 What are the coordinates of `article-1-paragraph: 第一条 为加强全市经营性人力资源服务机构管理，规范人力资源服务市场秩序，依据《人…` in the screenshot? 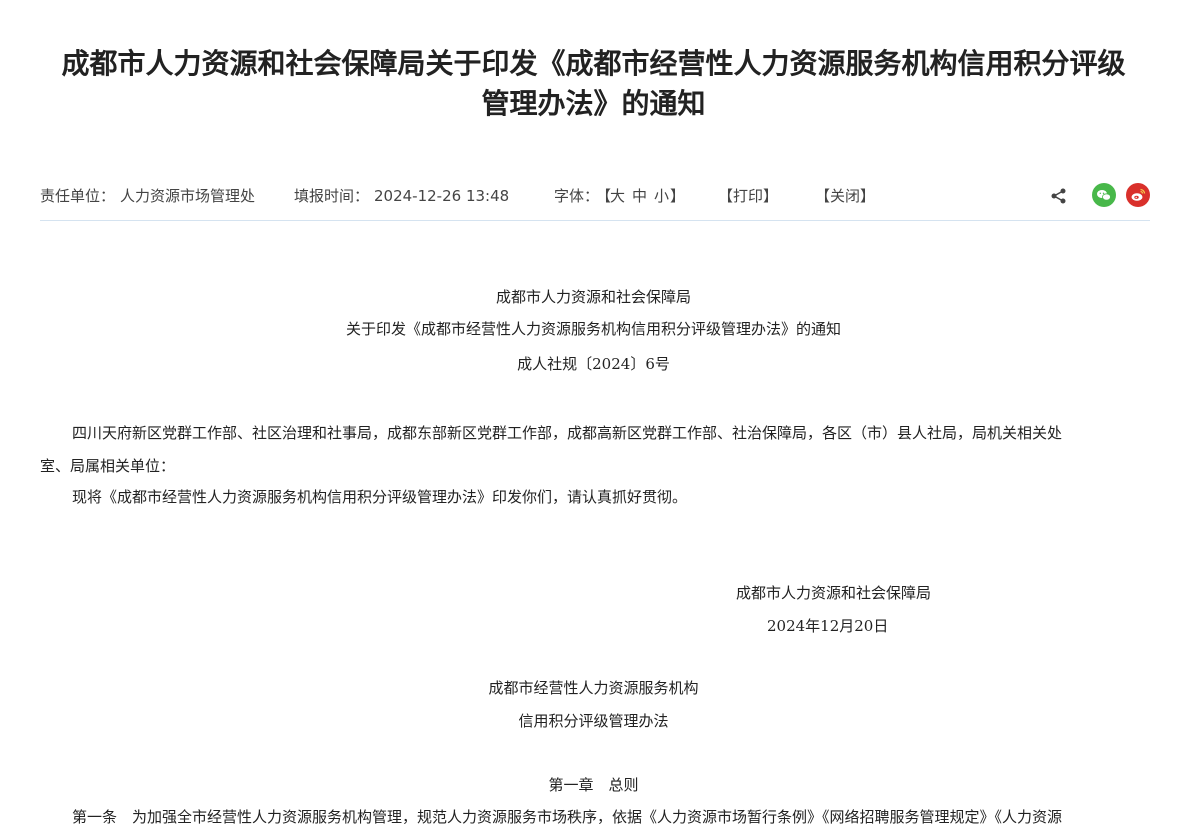 It's located at (567, 817).